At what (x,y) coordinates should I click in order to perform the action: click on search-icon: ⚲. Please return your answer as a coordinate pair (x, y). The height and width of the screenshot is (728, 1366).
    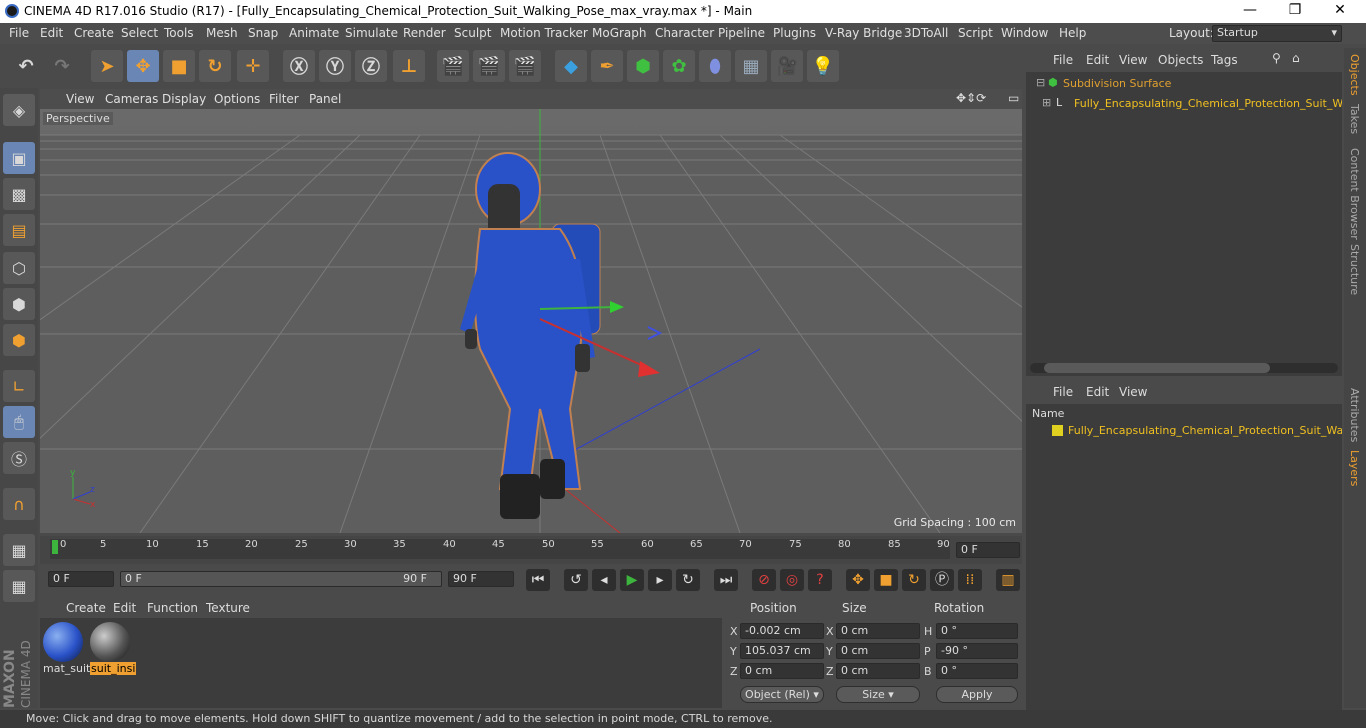
    Looking at the image, I should click on (1276, 58).